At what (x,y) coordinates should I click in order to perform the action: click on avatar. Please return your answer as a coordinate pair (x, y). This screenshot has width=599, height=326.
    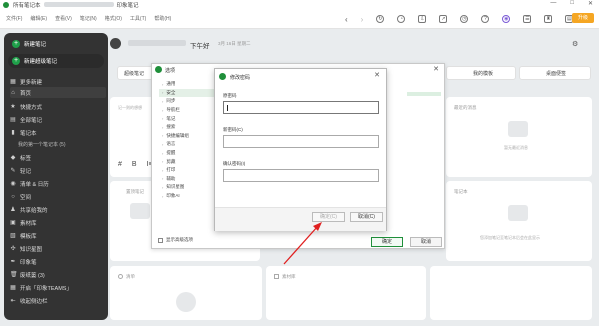
    Looking at the image, I should click on (115, 43).